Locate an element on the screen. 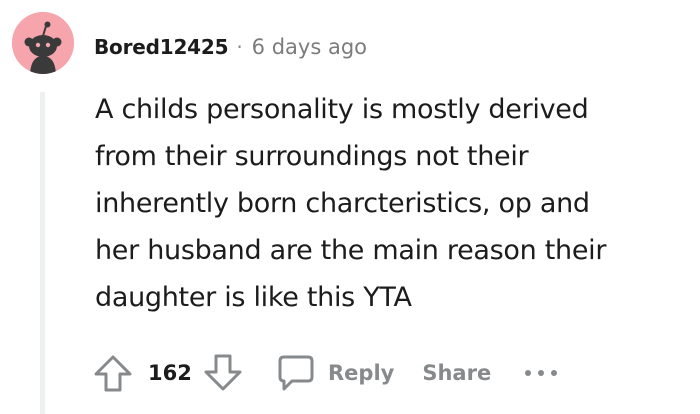 The image size is (700, 414). vote-score: 162 is located at coordinates (170, 373).